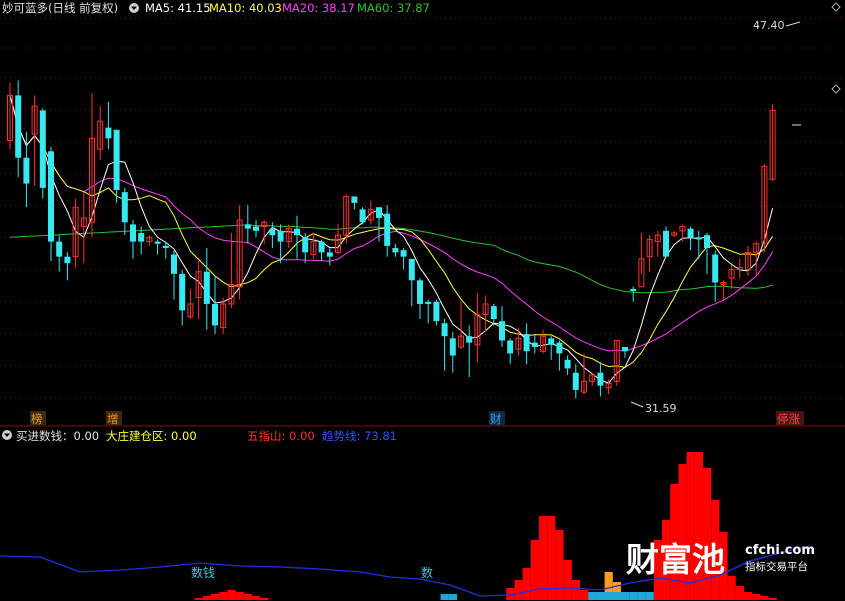 The width and height of the screenshot is (845, 601). What do you see at coordinates (60, 8) in the screenshot?
I see `chart-title: 妙可蓝多(日线 前复权)` at bounding box center [60, 8].